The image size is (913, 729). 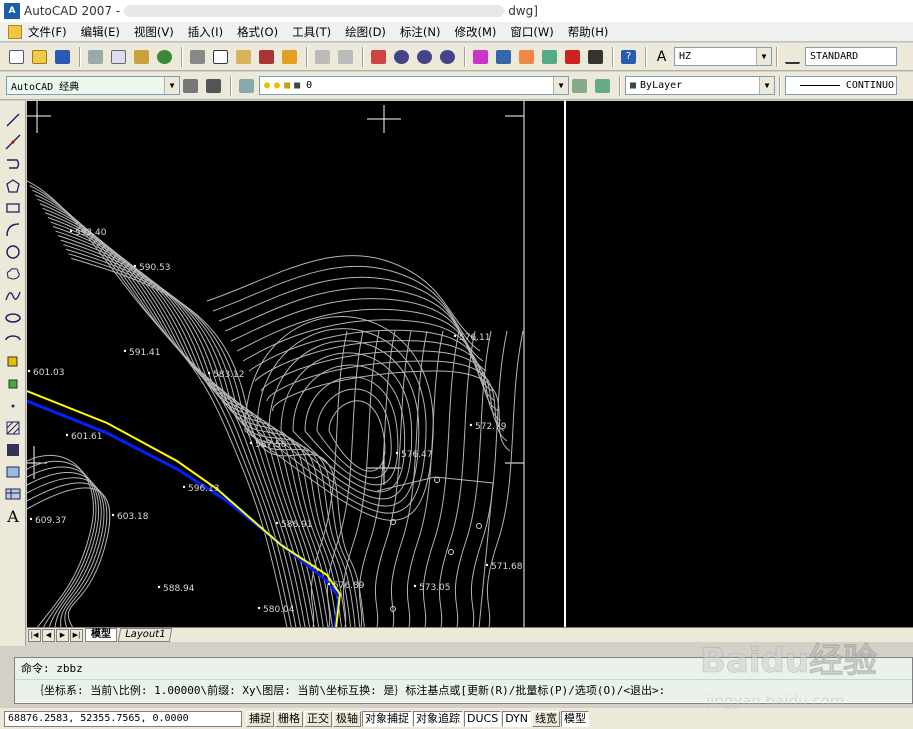 What do you see at coordinates (851, 56) in the screenshot?
I see `dim-style-select: STANDARD` at bounding box center [851, 56].